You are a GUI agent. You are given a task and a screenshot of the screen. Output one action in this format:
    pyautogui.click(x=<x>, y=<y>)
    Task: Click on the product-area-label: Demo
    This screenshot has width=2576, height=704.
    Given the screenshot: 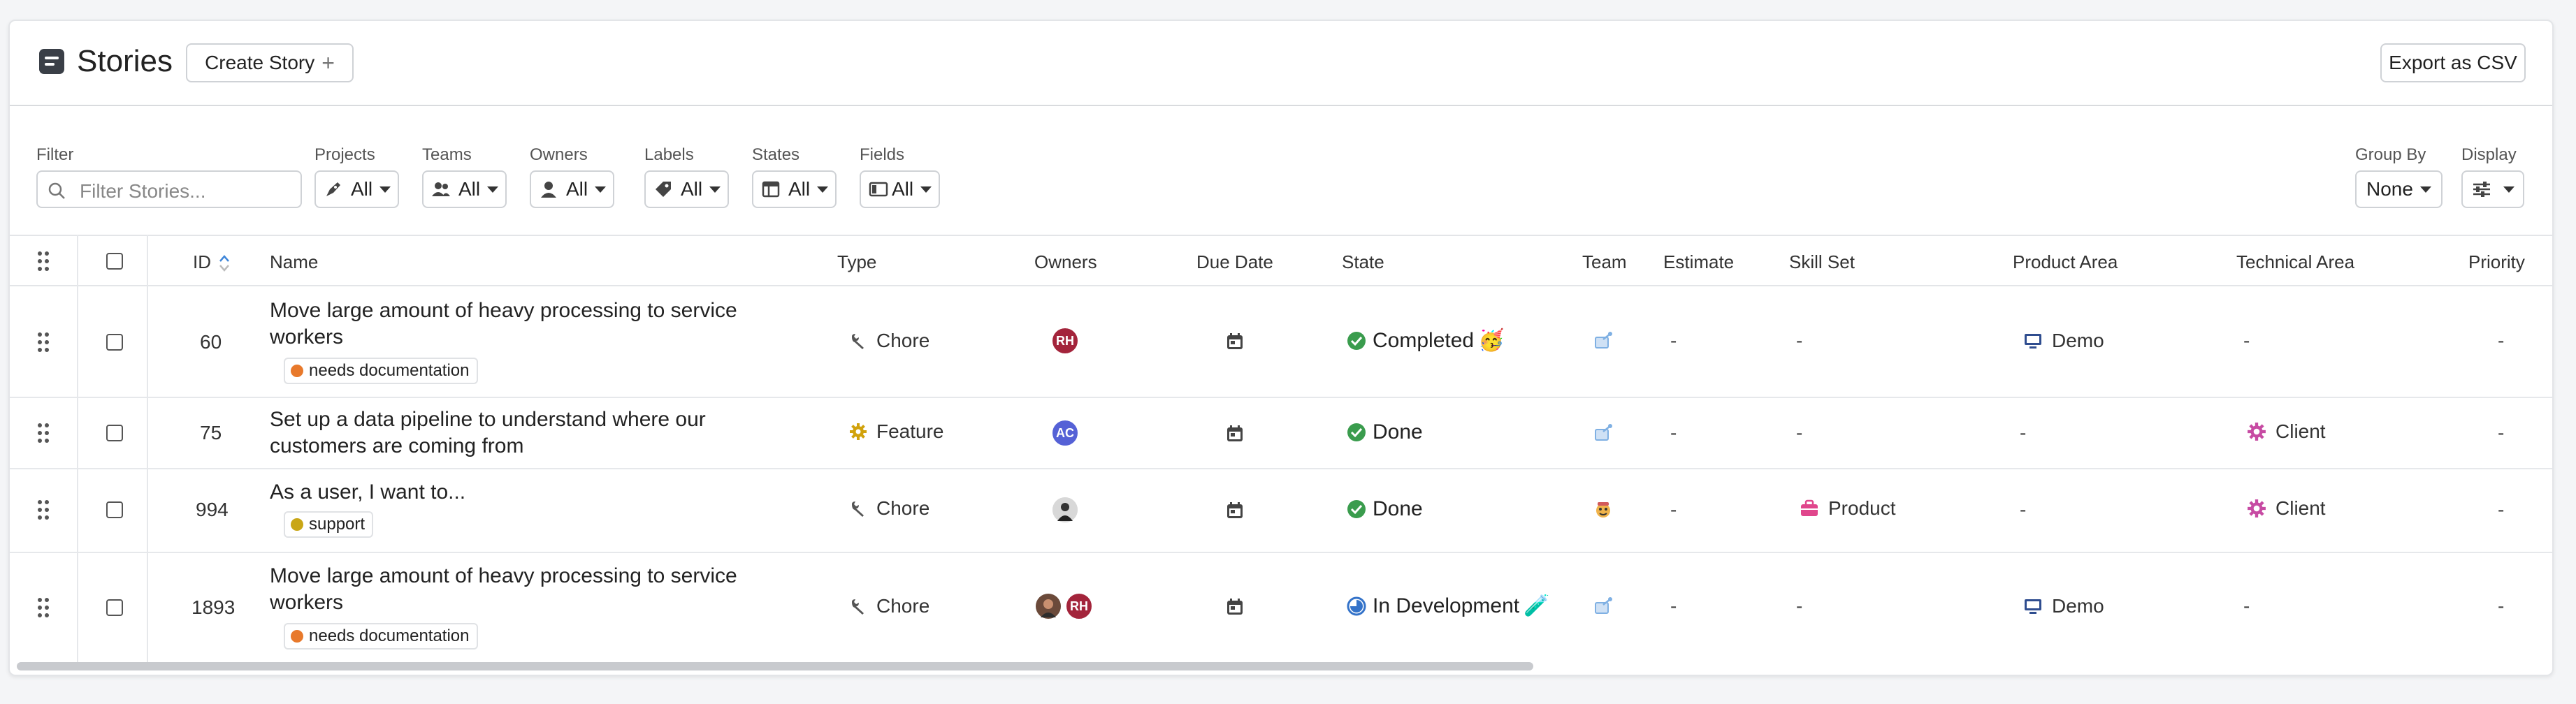 What is the action you would take?
    pyautogui.click(x=2078, y=340)
    